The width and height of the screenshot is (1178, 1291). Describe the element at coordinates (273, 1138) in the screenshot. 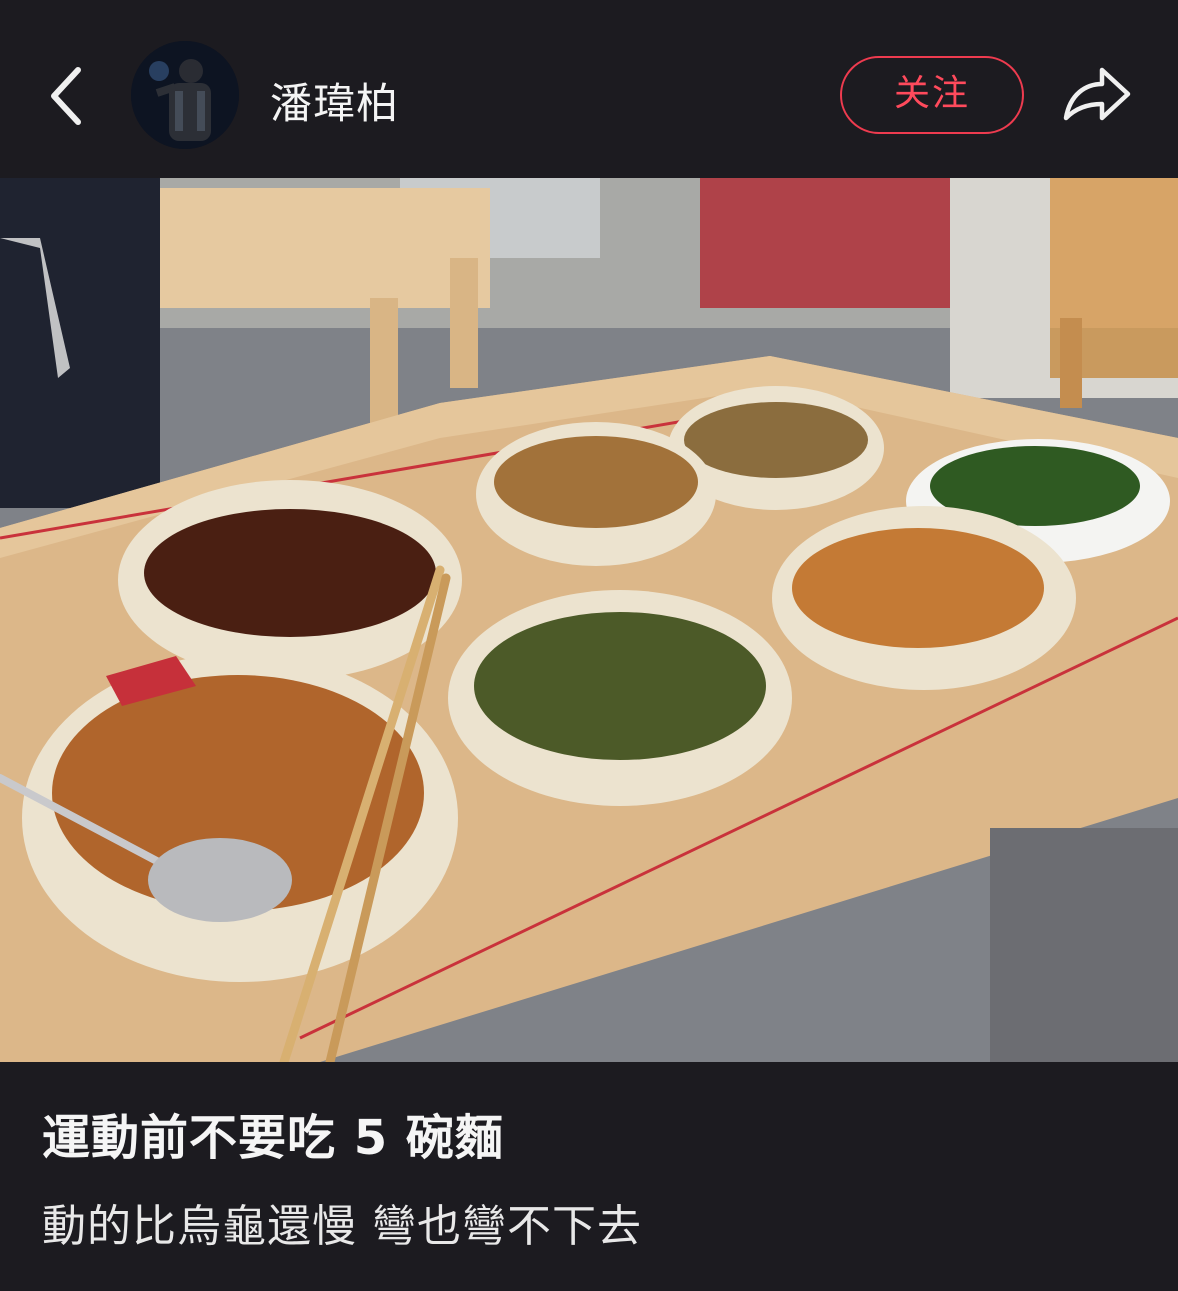

I see `post-title: 運動前不要吃 5 碗麵` at that location.